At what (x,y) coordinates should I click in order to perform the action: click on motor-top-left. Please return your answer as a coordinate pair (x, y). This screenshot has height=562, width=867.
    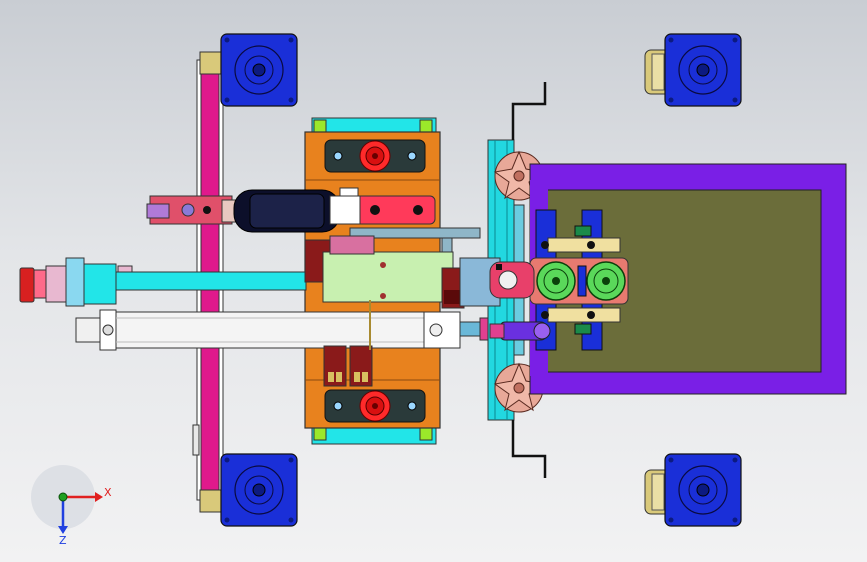
    Looking at the image, I should click on (259, 70).